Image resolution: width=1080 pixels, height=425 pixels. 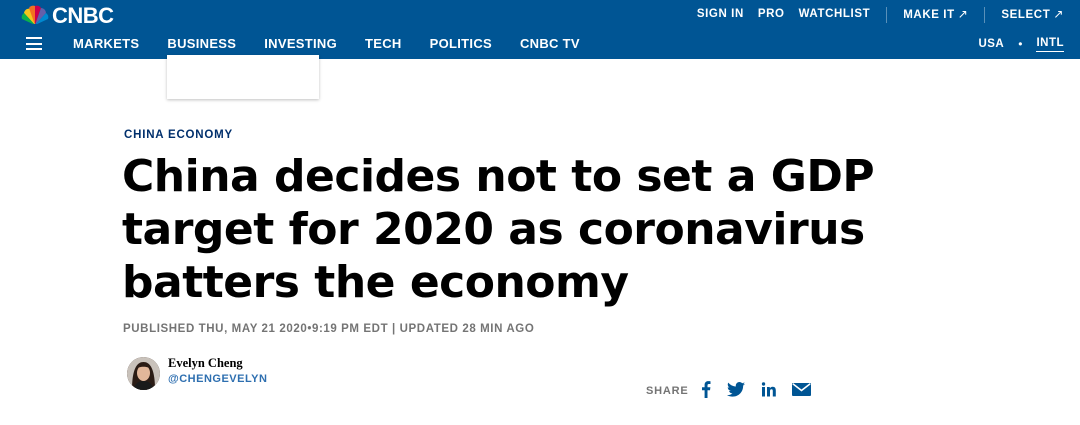 What do you see at coordinates (720, 14) in the screenshot?
I see `sign-in-link: SIGN IN` at bounding box center [720, 14].